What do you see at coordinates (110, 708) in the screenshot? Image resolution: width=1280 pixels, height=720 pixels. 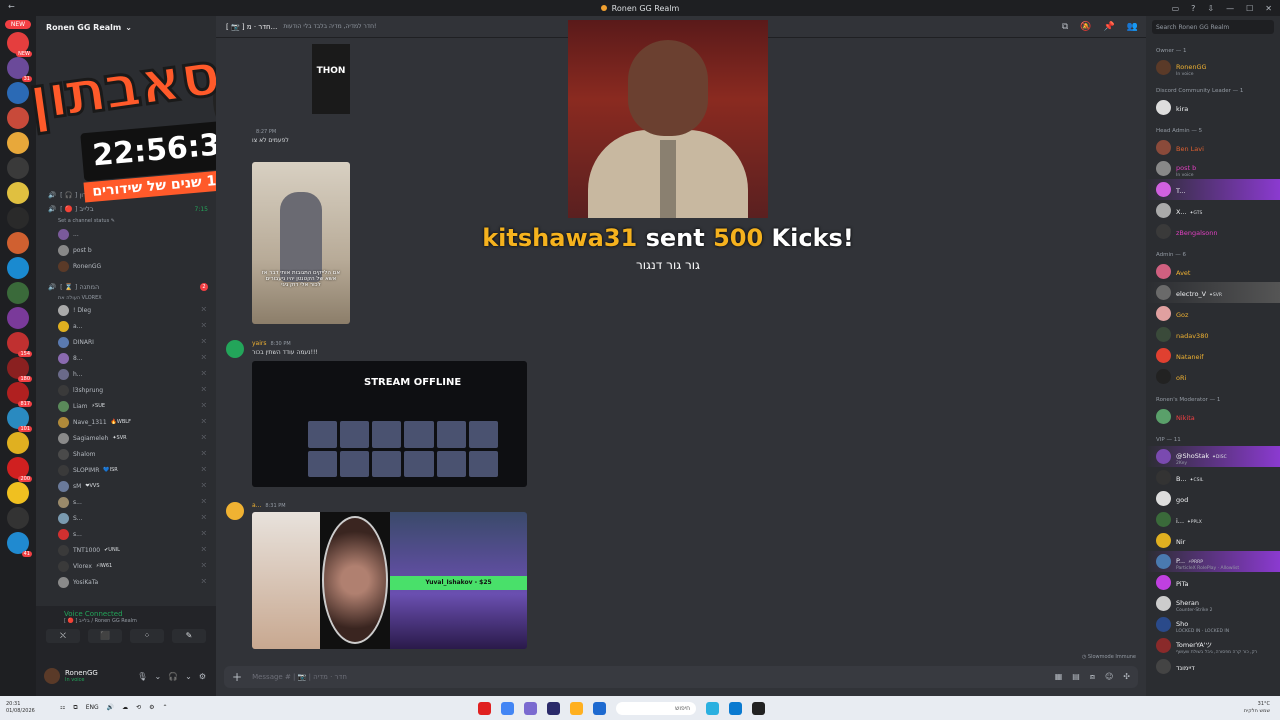 I see `volume-icon: 🔊` at bounding box center [110, 708].